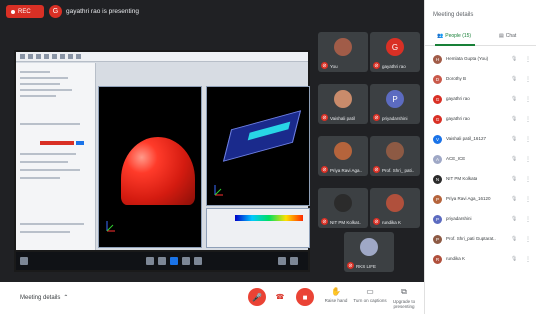  Describe the element at coordinates (369, 252) in the screenshot. I see `participant-tile: ⊘ RKS LIFE` at that location.